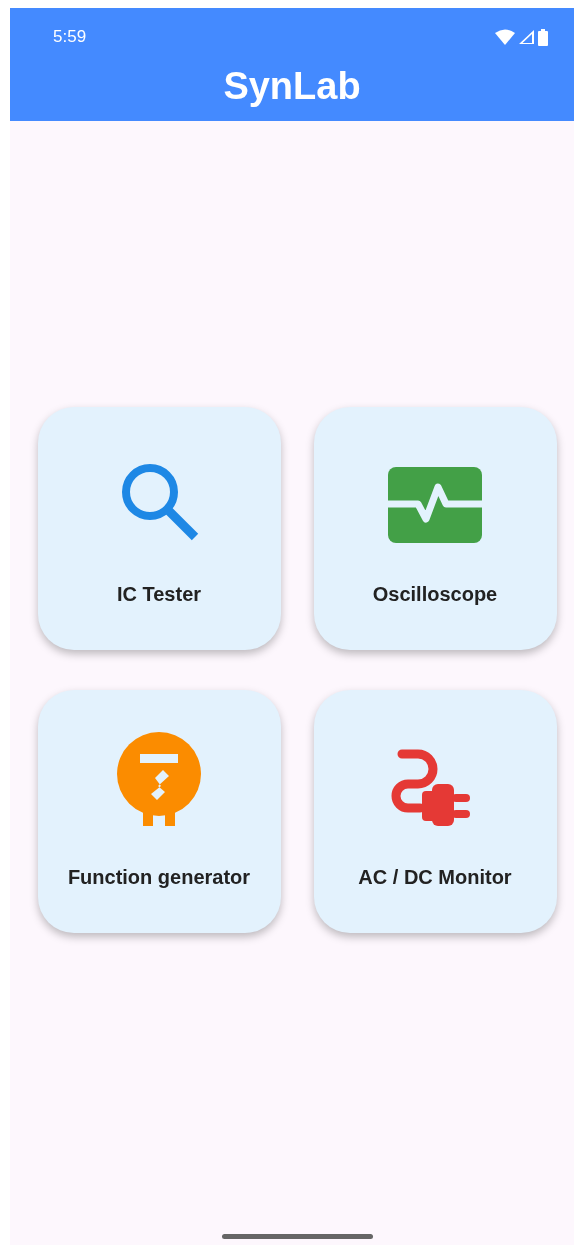 Image resolution: width=574 pixels, height=1245 pixels. Describe the element at coordinates (292, 87) in the screenshot. I see `app-title: SynLab` at that location.